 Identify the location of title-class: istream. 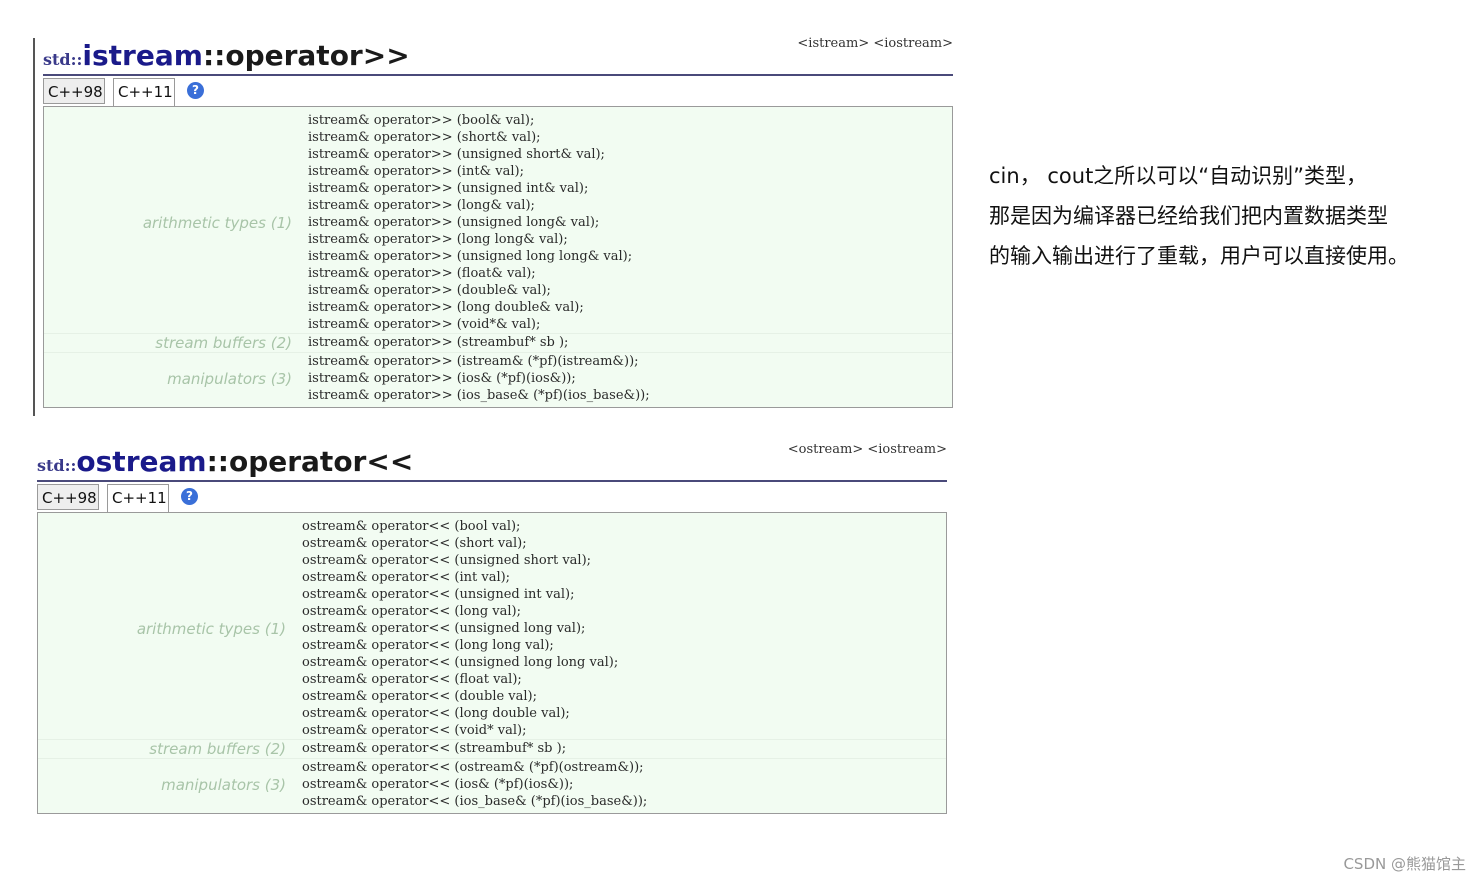
(142, 55).